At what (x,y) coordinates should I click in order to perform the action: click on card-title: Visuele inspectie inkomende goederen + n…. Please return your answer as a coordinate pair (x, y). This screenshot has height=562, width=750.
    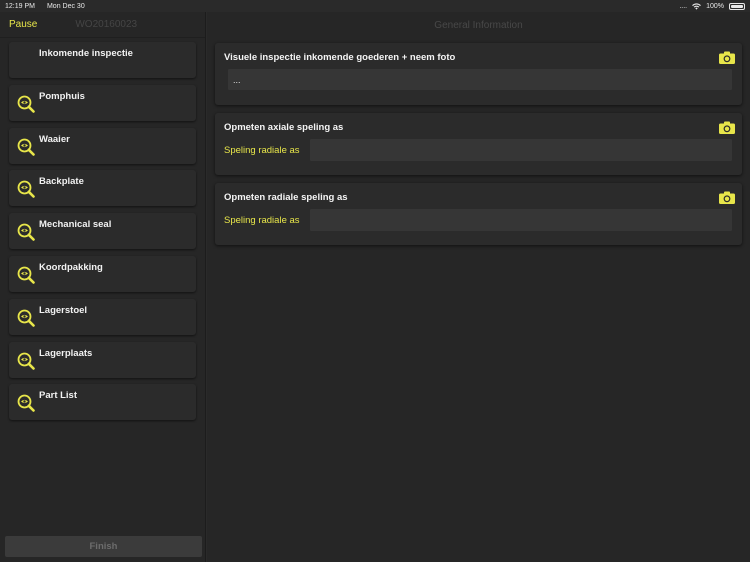
    Looking at the image, I should click on (340, 57).